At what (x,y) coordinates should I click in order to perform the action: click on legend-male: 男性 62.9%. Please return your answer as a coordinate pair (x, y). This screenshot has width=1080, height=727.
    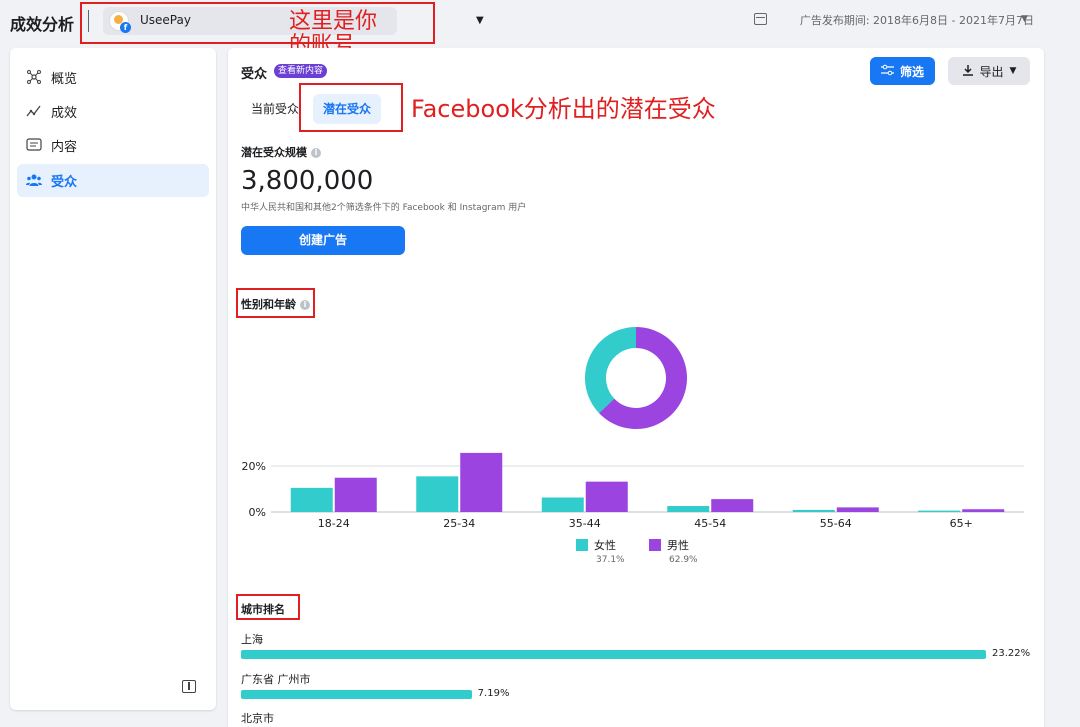
    Looking at the image, I should click on (673, 551).